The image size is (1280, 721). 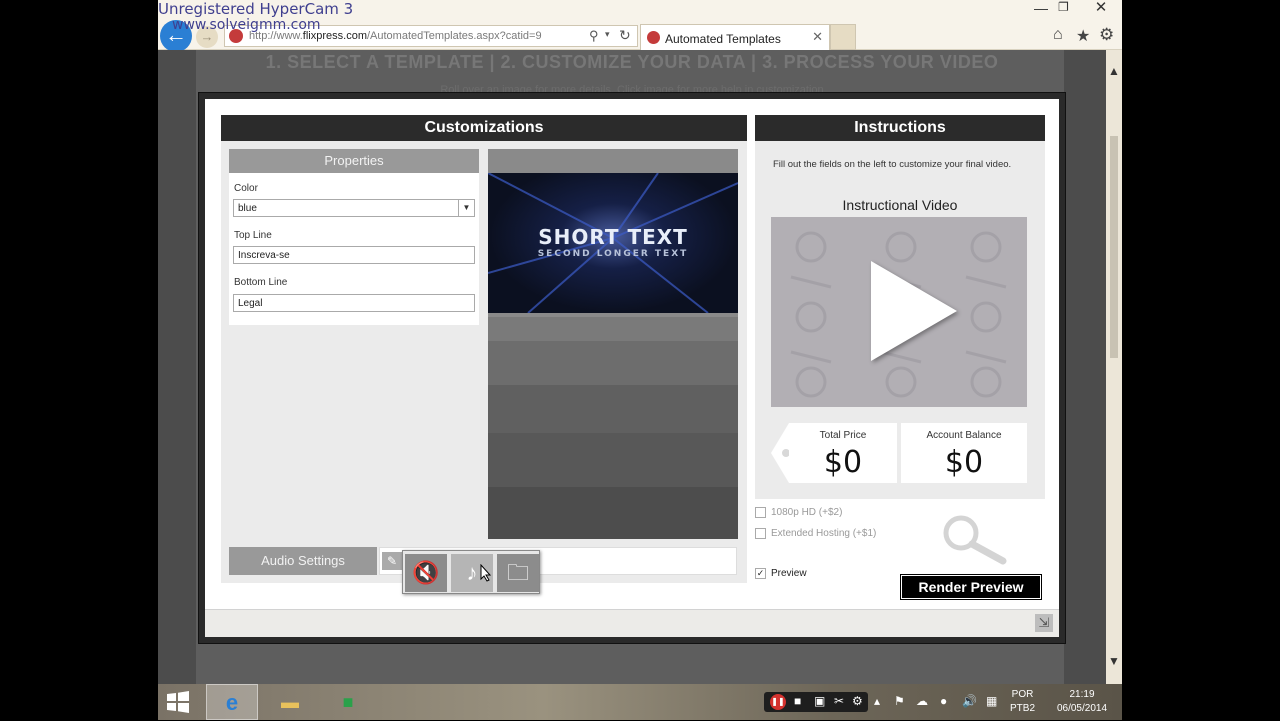 I want to click on preview-placeholder-bands, so click(x=613, y=428).